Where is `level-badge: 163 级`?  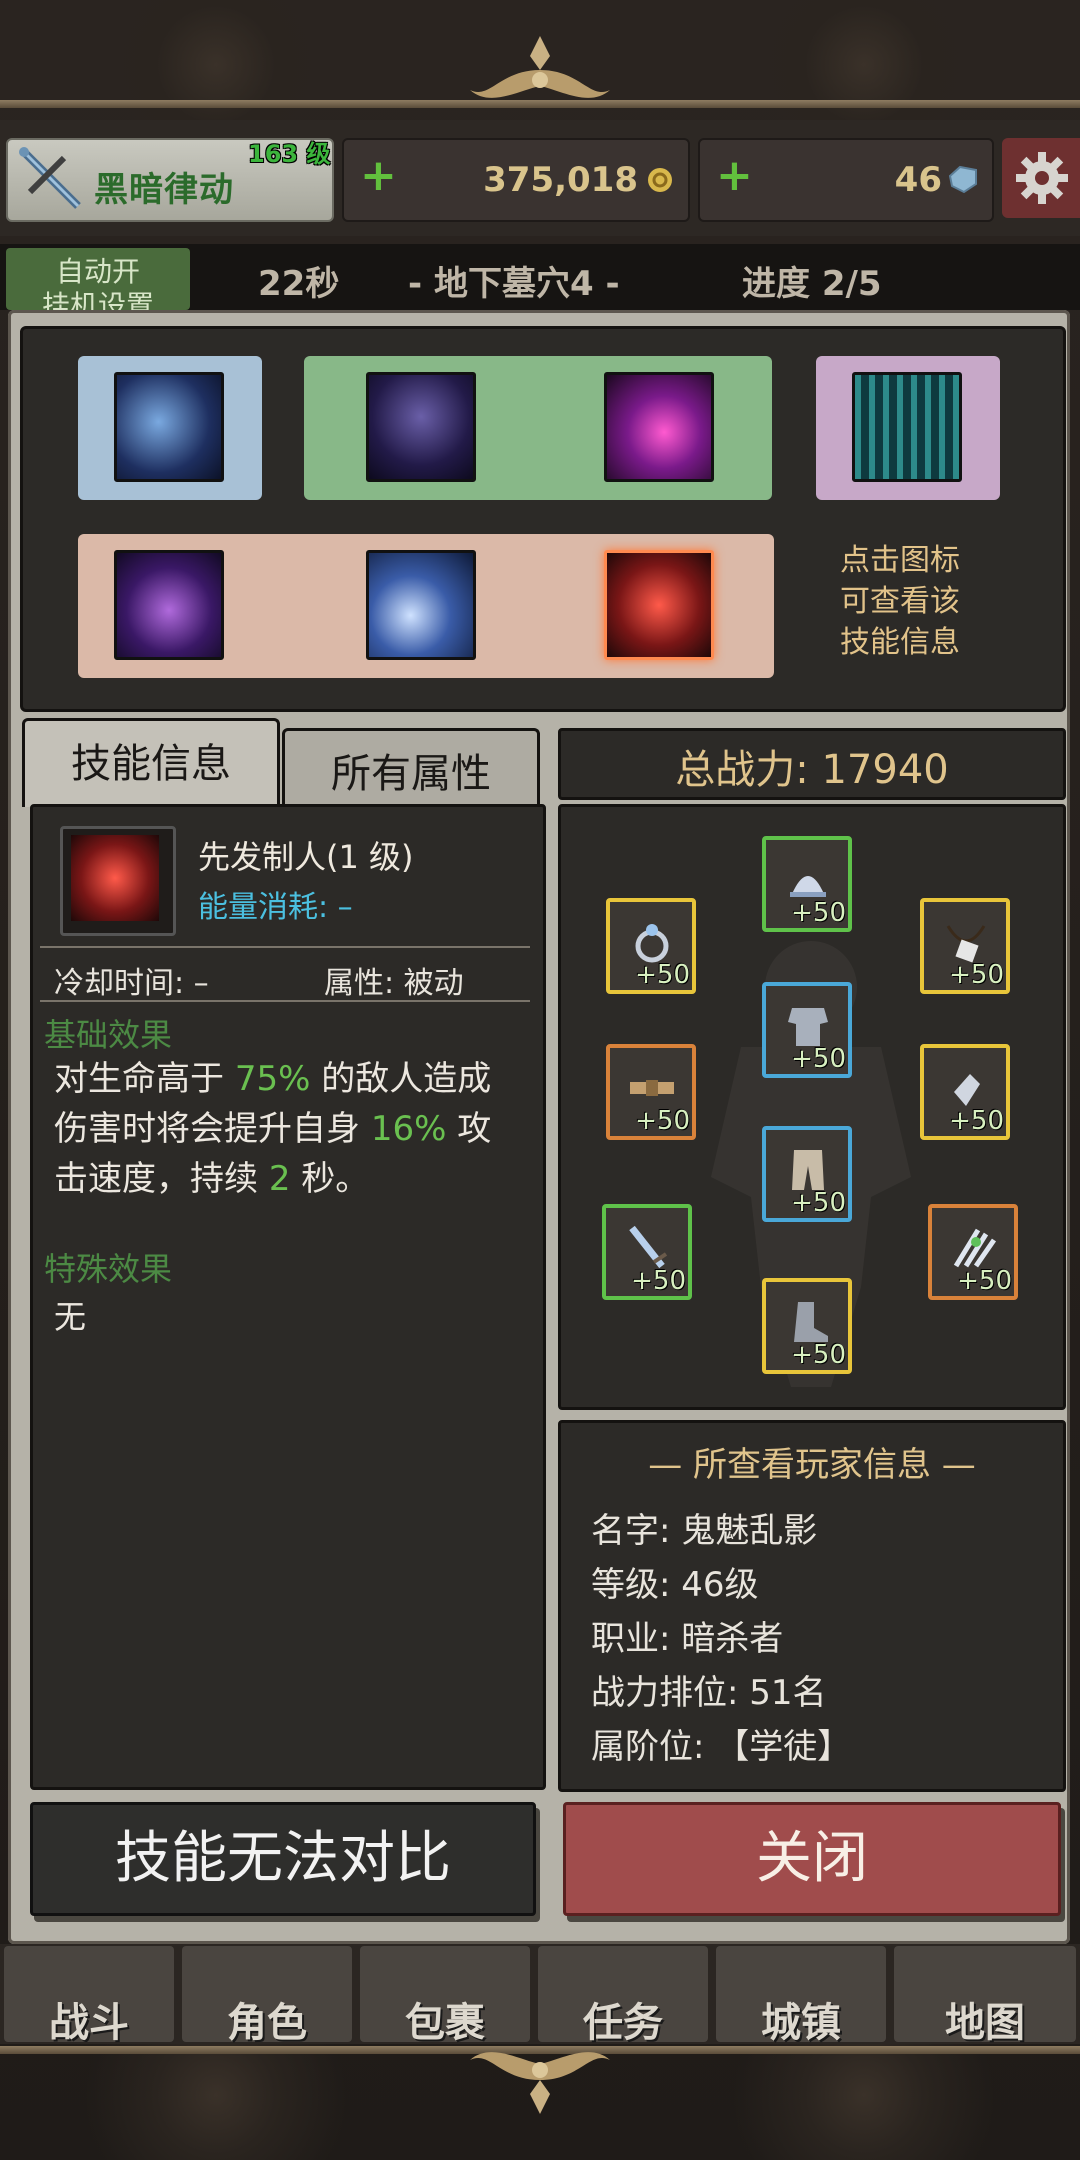
level-badge: 163 级 is located at coordinates (289, 154).